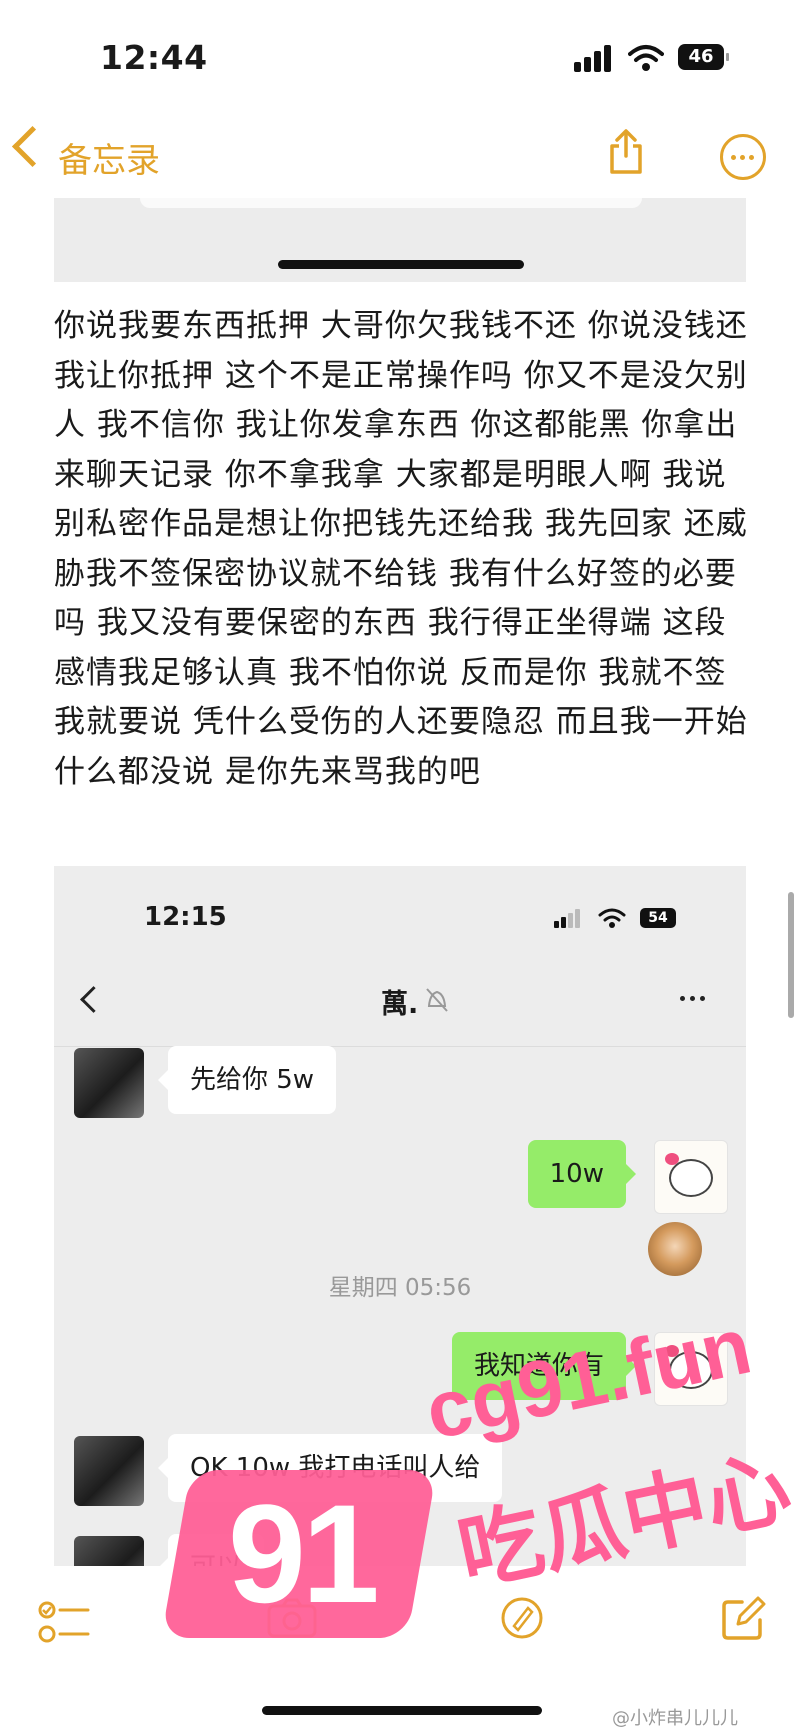 The image size is (800, 1736). I want to click on chat-contact-name: 萬., so click(400, 1004).